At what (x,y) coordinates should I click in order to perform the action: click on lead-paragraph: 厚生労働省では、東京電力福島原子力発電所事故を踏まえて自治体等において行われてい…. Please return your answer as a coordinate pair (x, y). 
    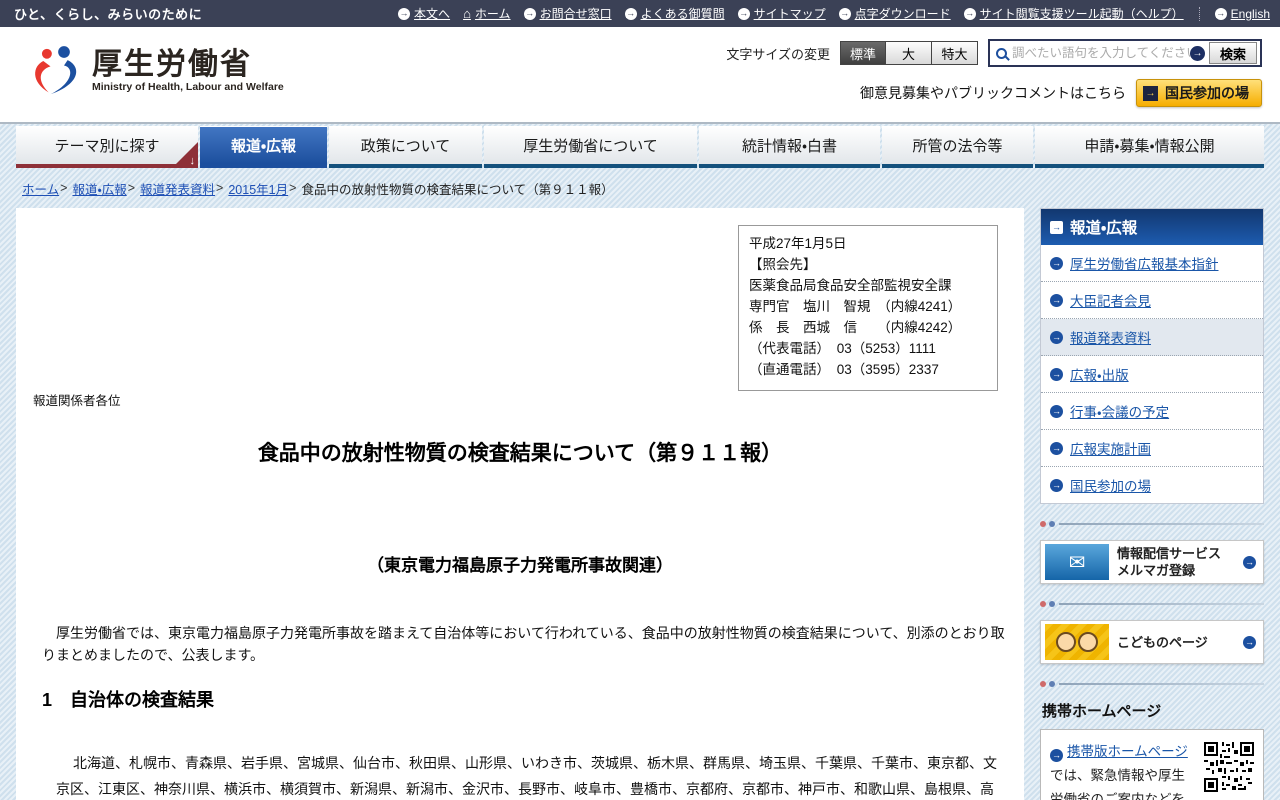
    Looking at the image, I should click on (523, 644).